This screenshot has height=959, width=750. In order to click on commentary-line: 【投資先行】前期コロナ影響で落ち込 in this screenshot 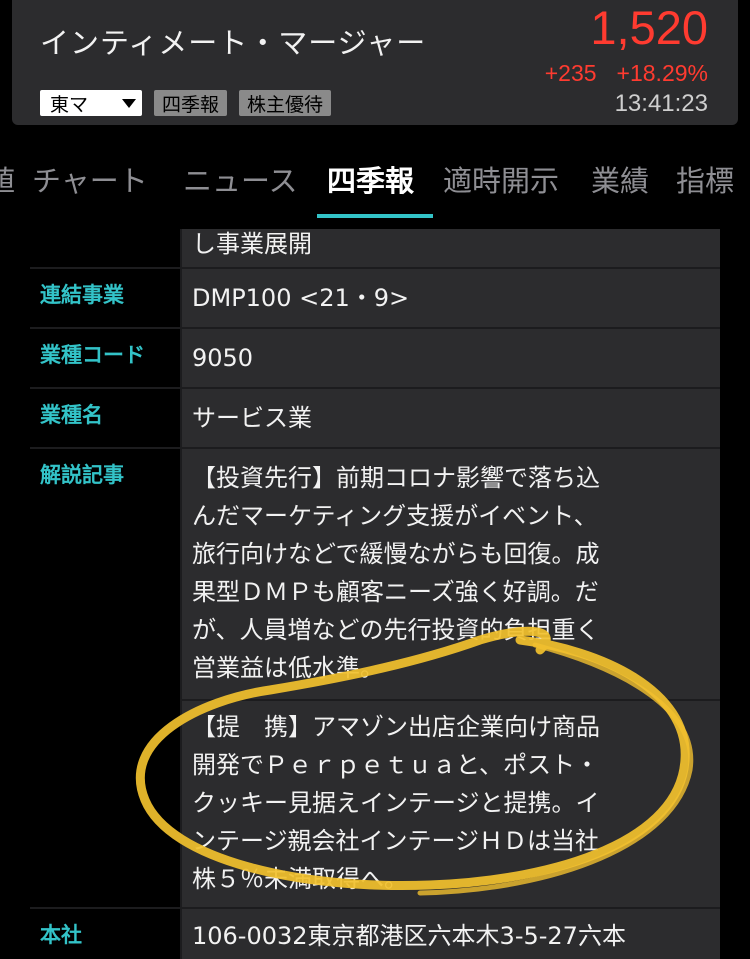, I will do `click(396, 478)`.